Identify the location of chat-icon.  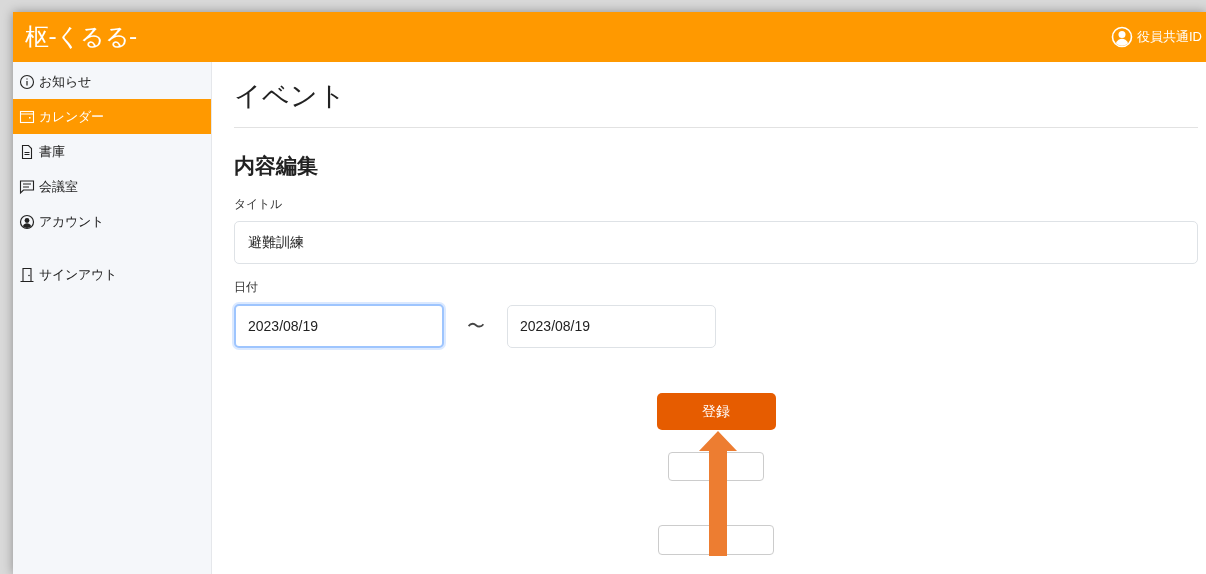
(27, 186).